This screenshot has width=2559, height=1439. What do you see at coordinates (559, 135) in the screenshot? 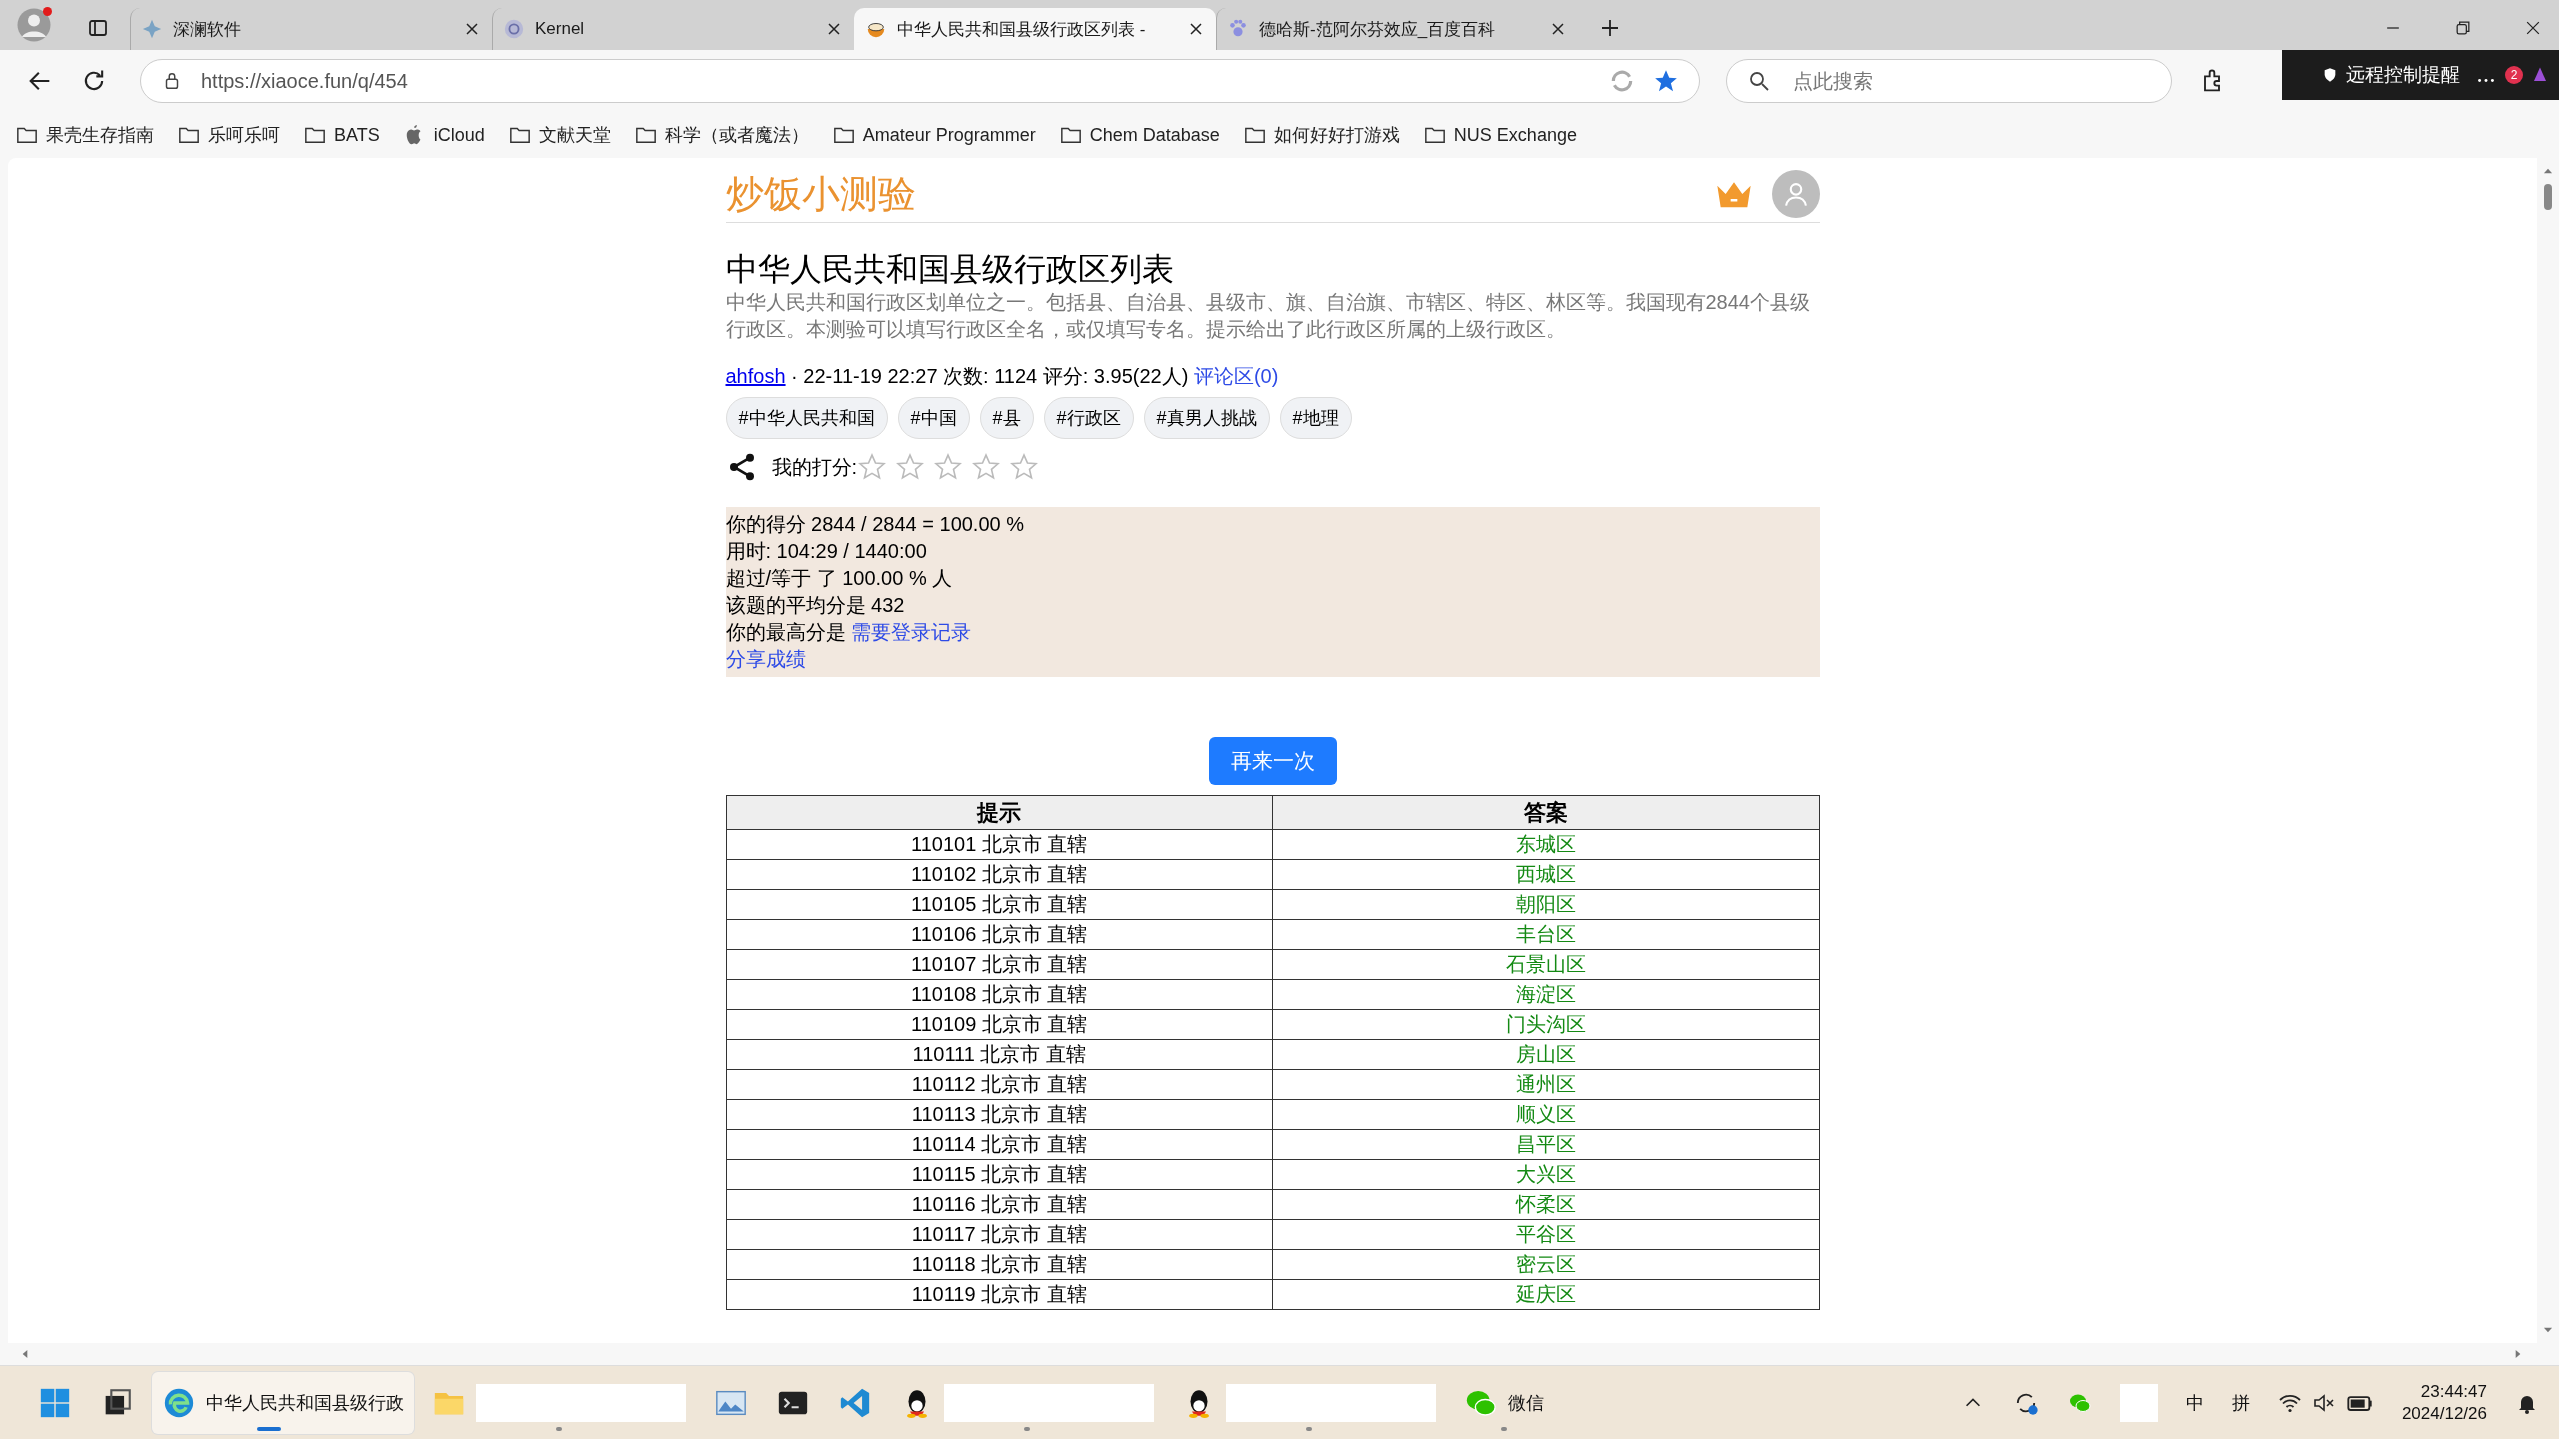
I see `bookmark: 文献天堂` at bounding box center [559, 135].